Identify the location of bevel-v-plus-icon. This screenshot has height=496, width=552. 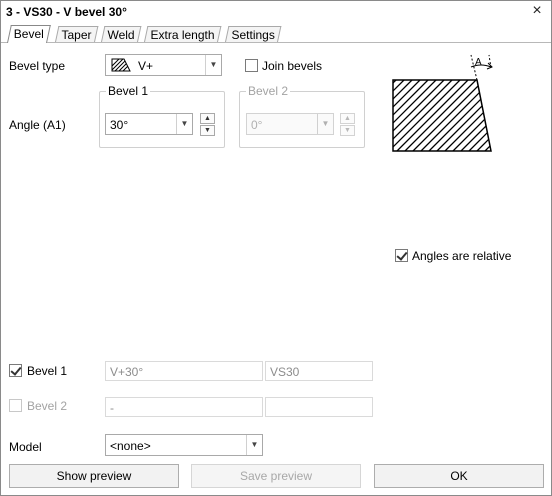
(121, 65).